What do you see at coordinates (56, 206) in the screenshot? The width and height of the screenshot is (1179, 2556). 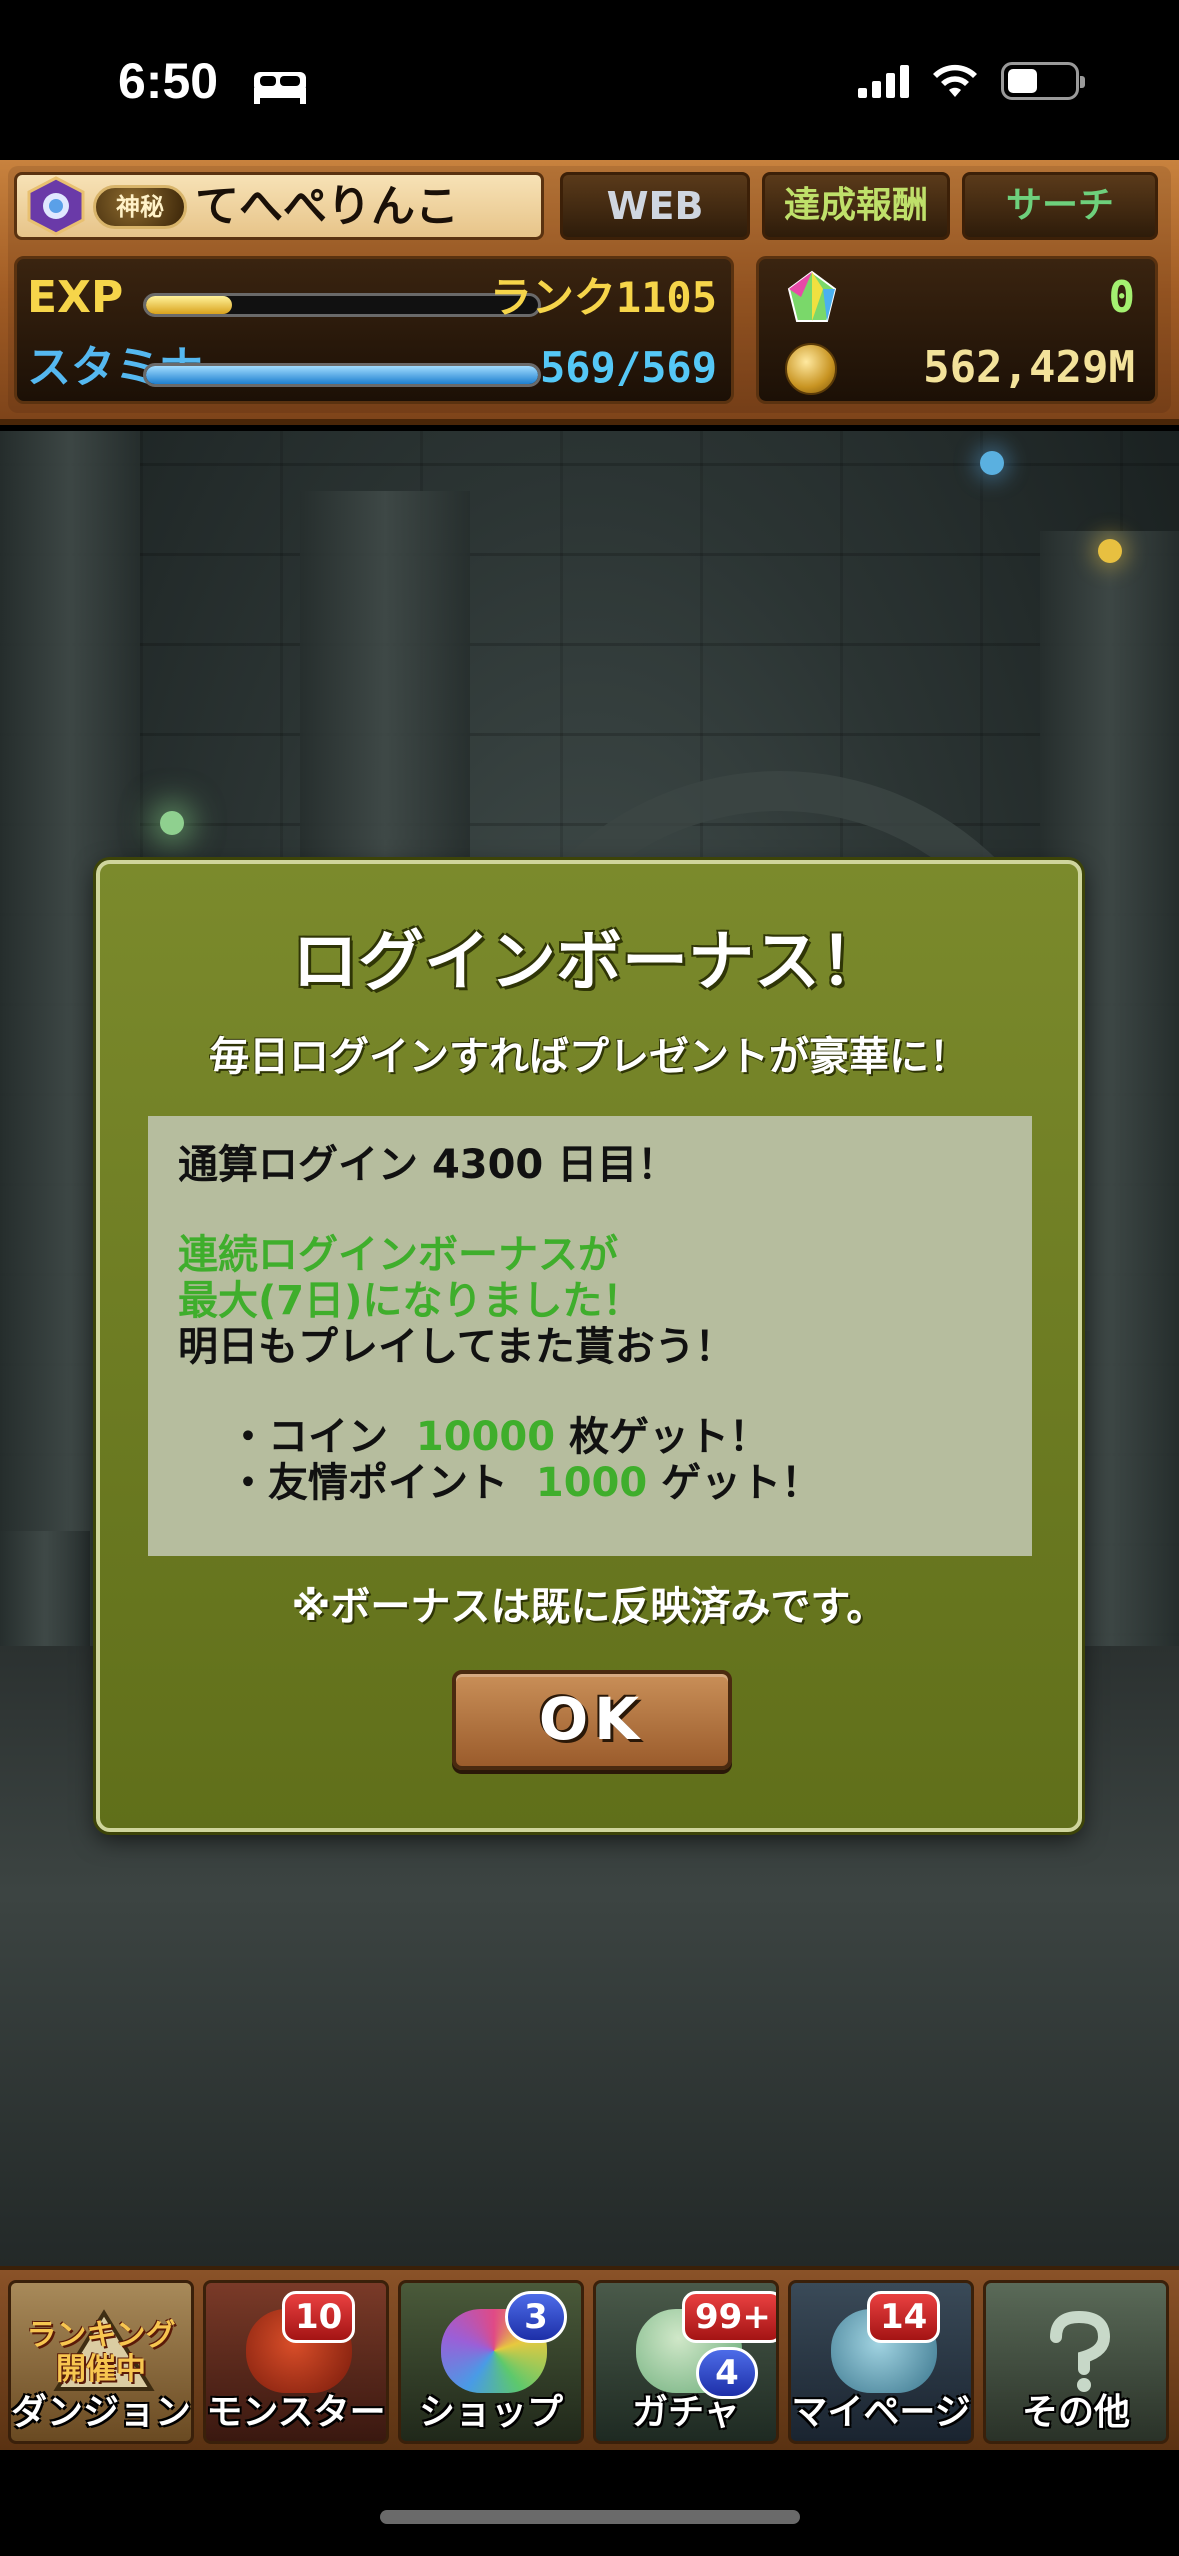 I see `rank-emblem-icon` at bounding box center [56, 206].